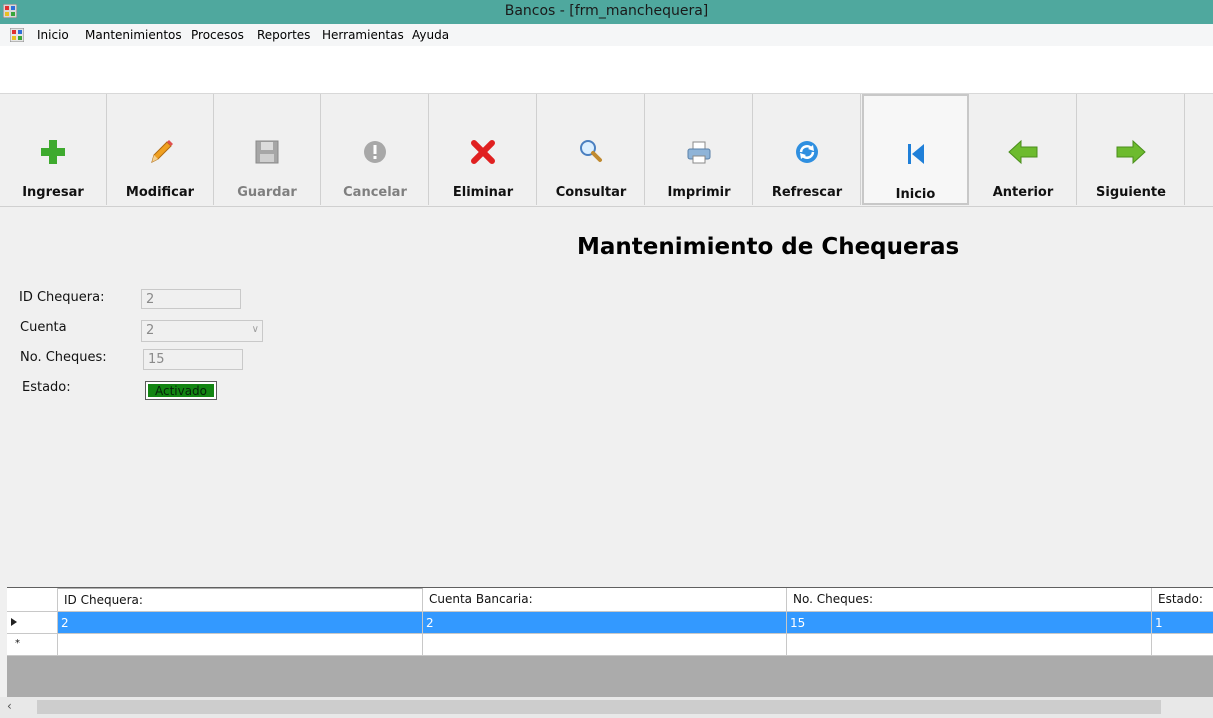 The image size is (1213, 718). I want to click on cuenta-combobox: 2 ∨, so click(202, 331).